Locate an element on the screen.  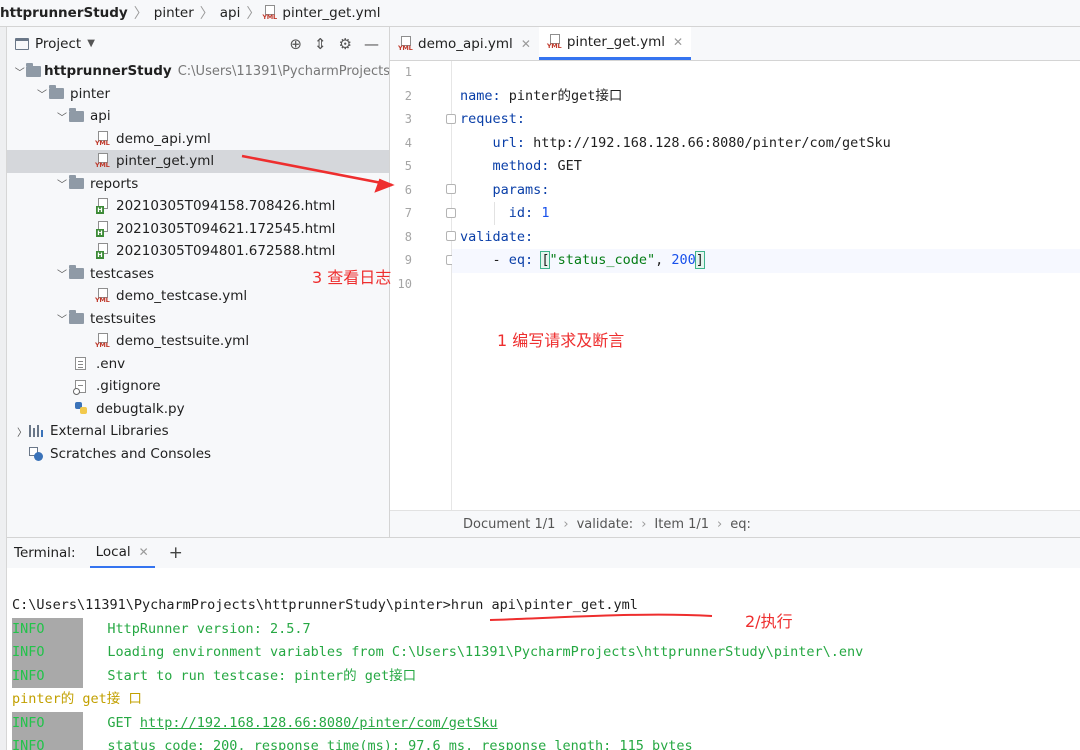
structure-crumb: eq: is located at coordinates (740, 524).